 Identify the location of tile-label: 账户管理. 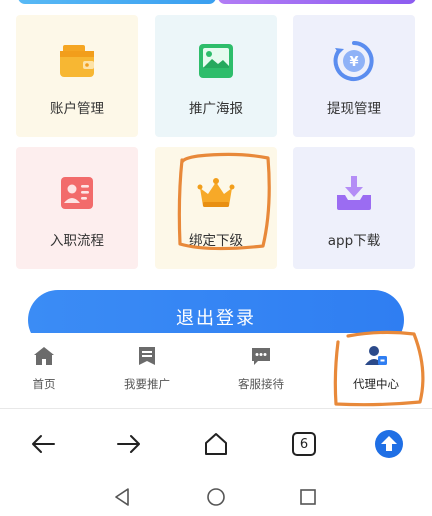
(77, 109).